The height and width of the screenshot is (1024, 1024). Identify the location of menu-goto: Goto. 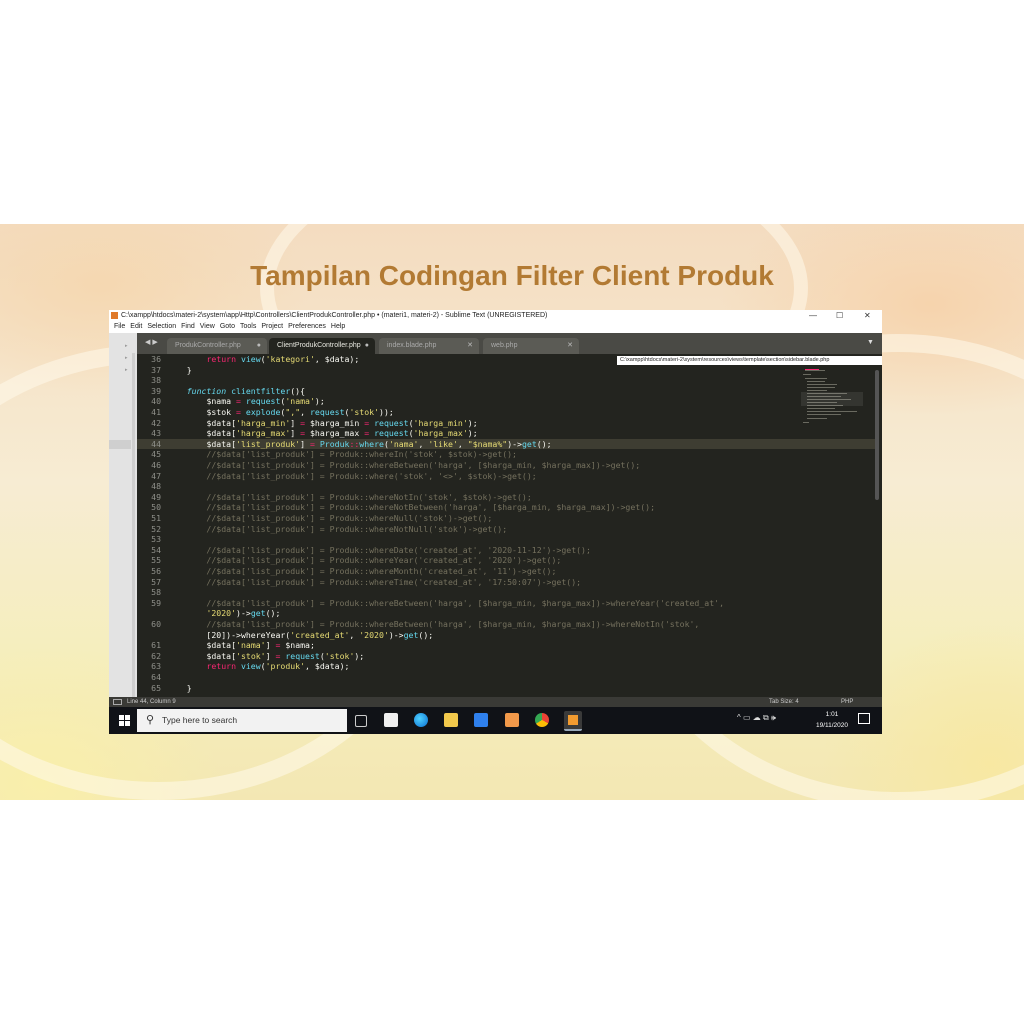
(227, 326).